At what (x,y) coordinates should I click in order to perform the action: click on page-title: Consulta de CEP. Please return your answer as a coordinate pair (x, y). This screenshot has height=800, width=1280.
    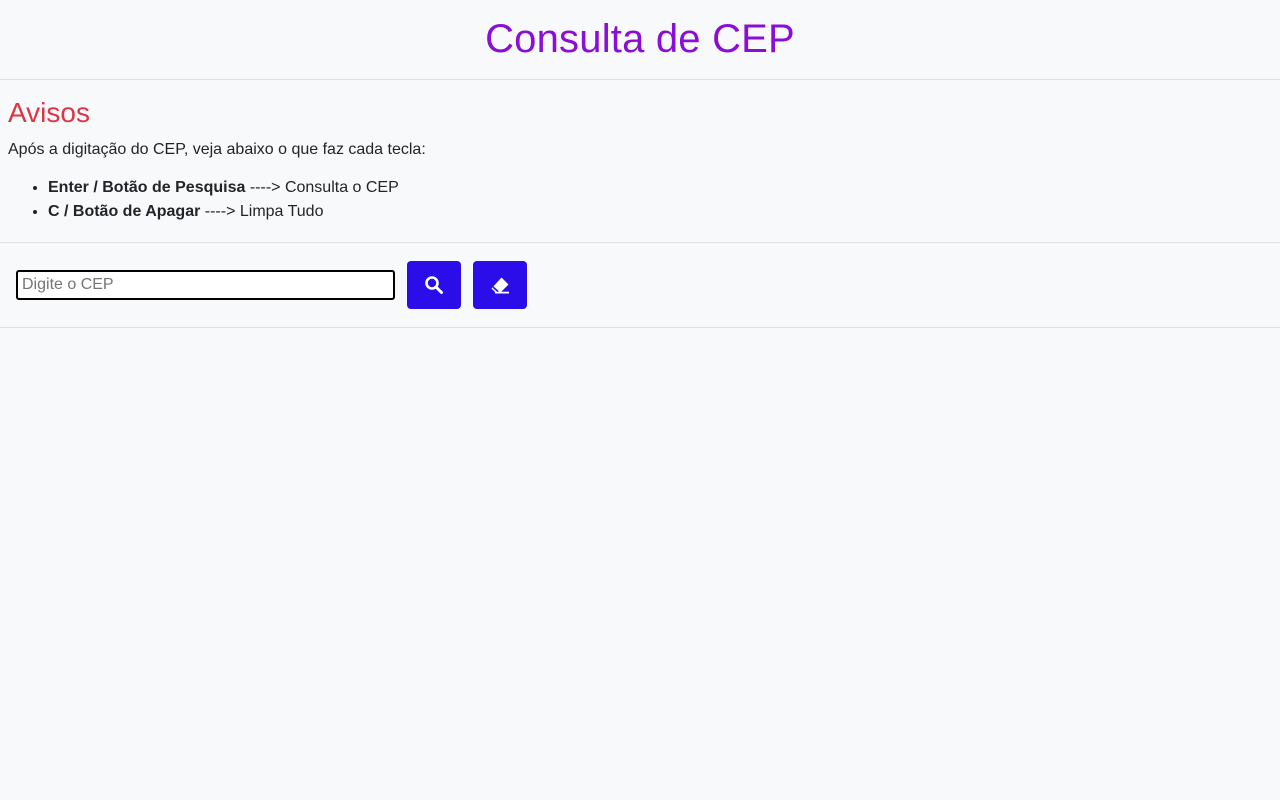
    Looking at the image, I should click on (640, 39).